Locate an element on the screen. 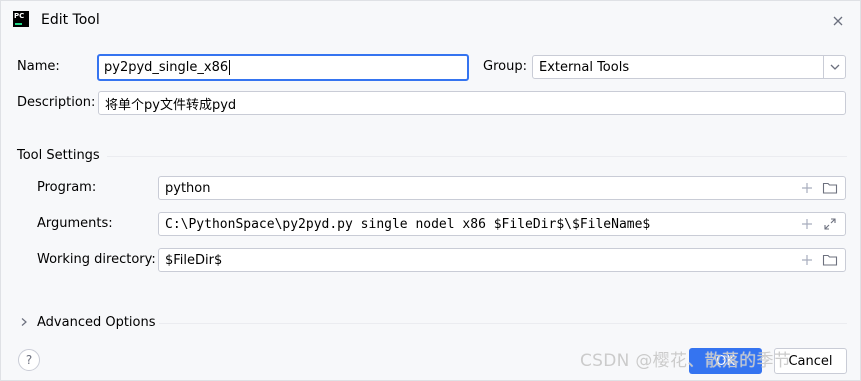 This screenshot has height=381, width=861. advanced-divider is located at coordinates (503, 323).